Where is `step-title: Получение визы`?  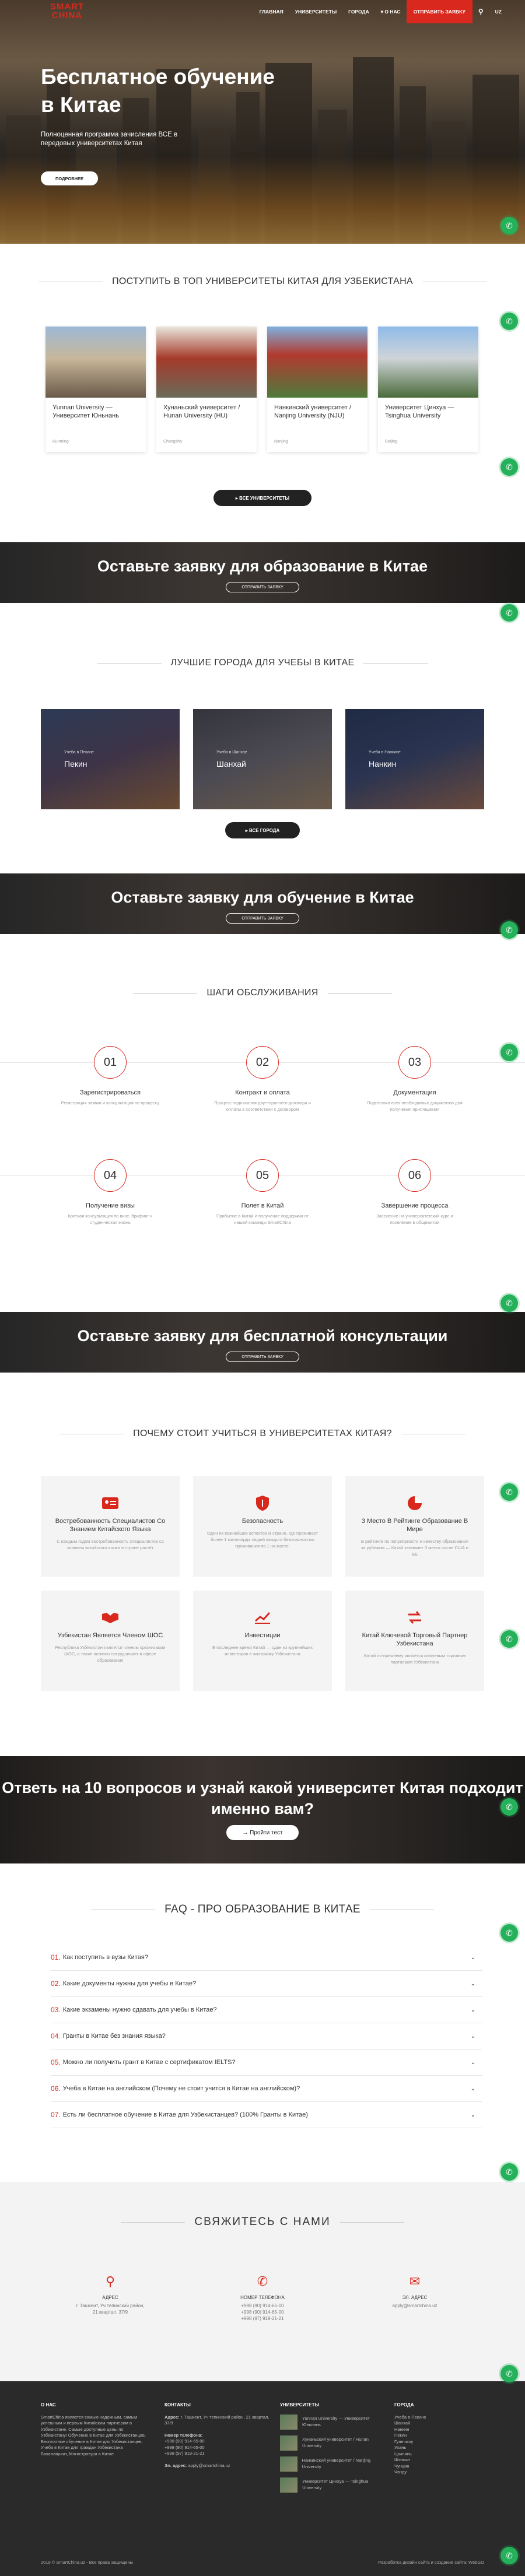
step-title: Получение визы is located at coordinates (110, 1205).